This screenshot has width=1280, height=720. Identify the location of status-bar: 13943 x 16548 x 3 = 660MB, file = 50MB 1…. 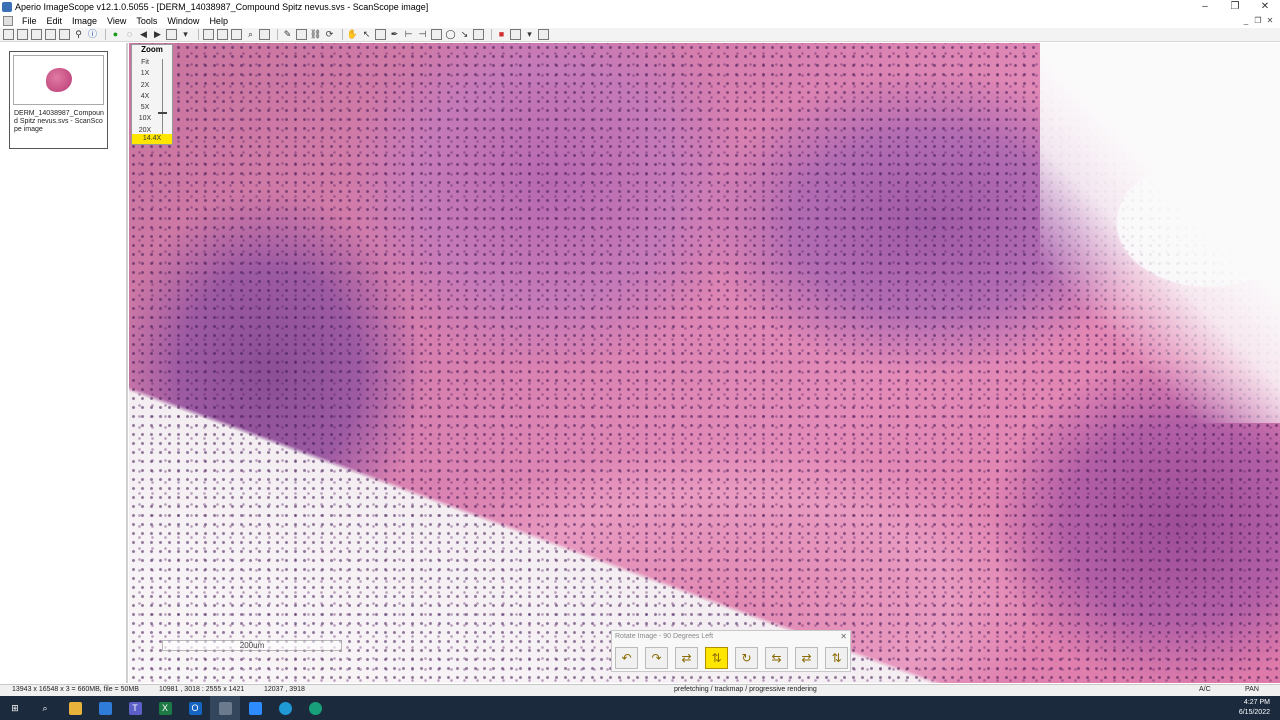
(640, 690).